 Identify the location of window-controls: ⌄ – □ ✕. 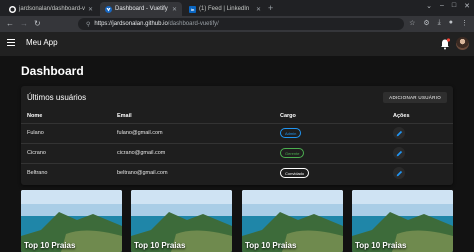
(448, 6).